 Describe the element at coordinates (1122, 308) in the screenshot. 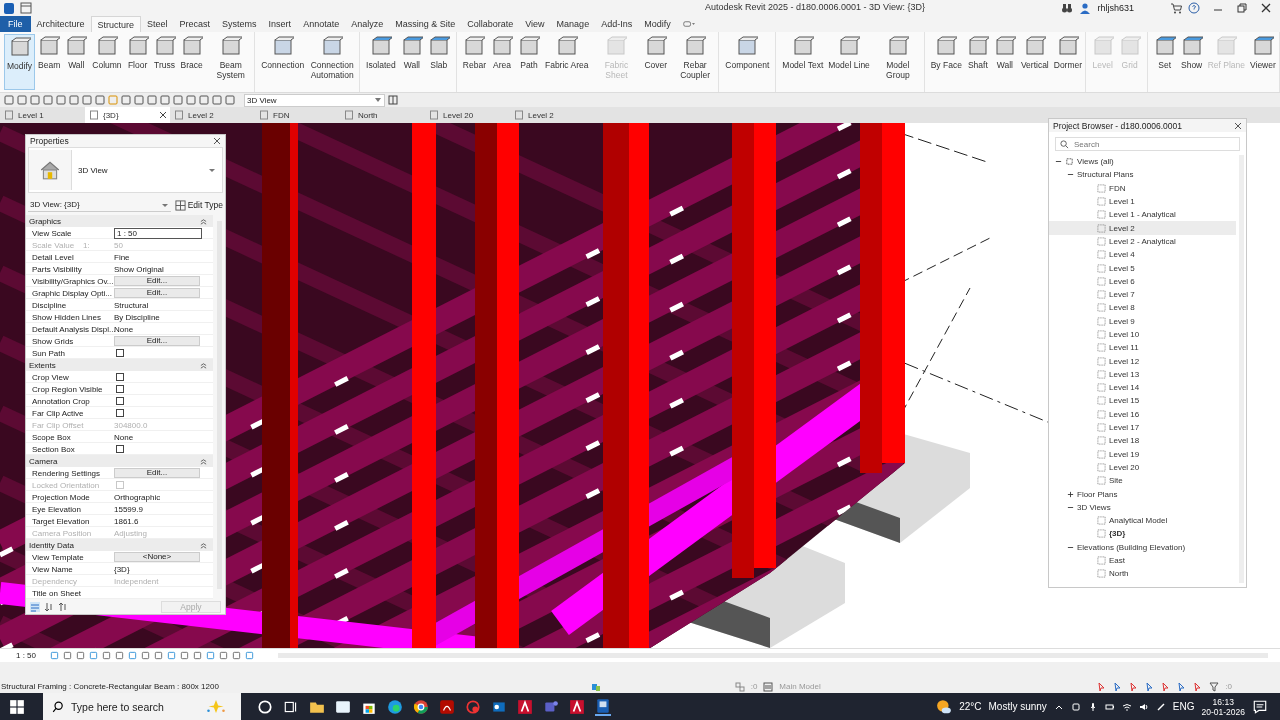

I see `browser-item: Level 8` at that location.